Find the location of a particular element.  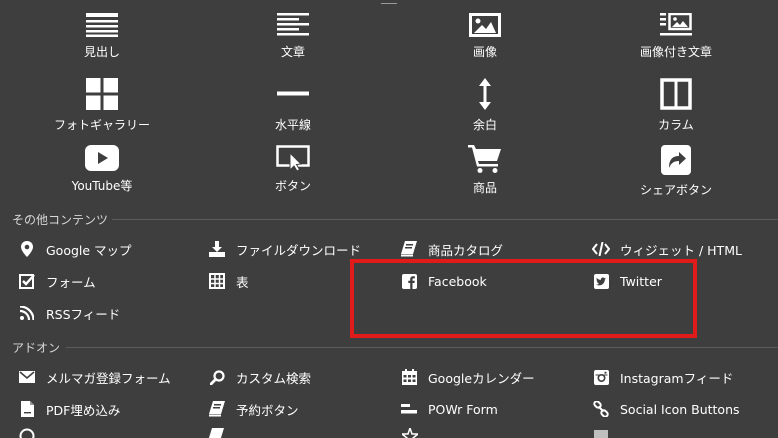

item-rss-feed: RSSフィード is located at coordinates (69, 313).